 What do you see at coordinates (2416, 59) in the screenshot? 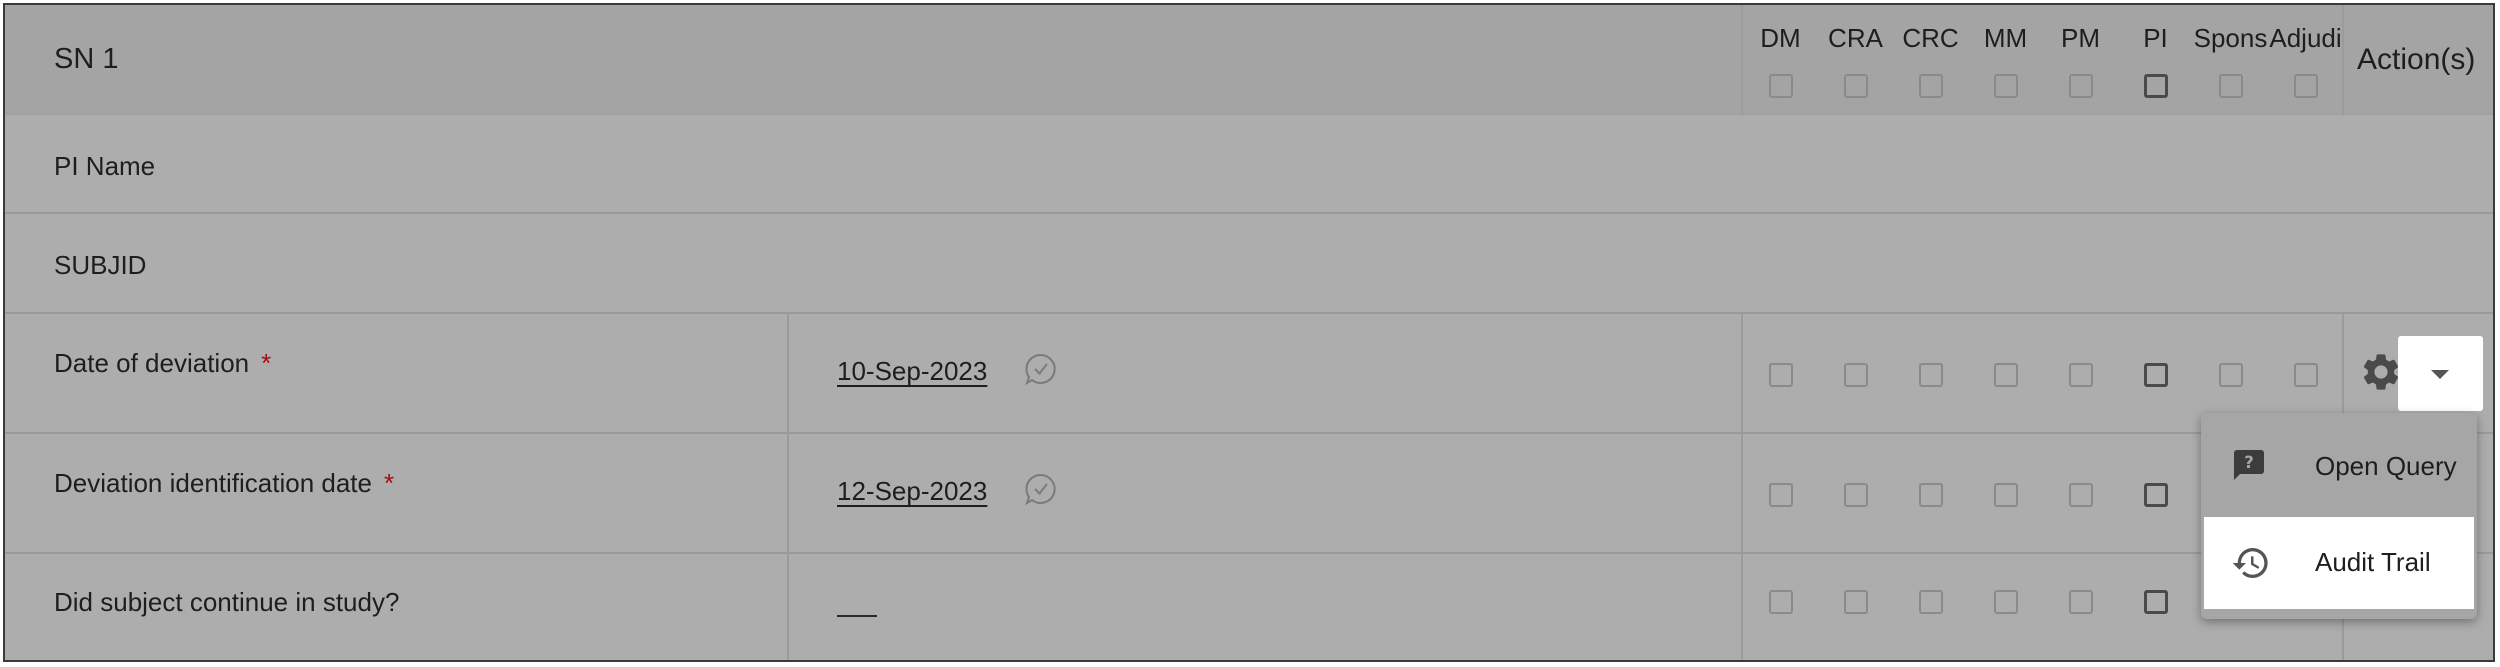
I see `actions-header: Action(s)` at bounding box center [2416, 59].